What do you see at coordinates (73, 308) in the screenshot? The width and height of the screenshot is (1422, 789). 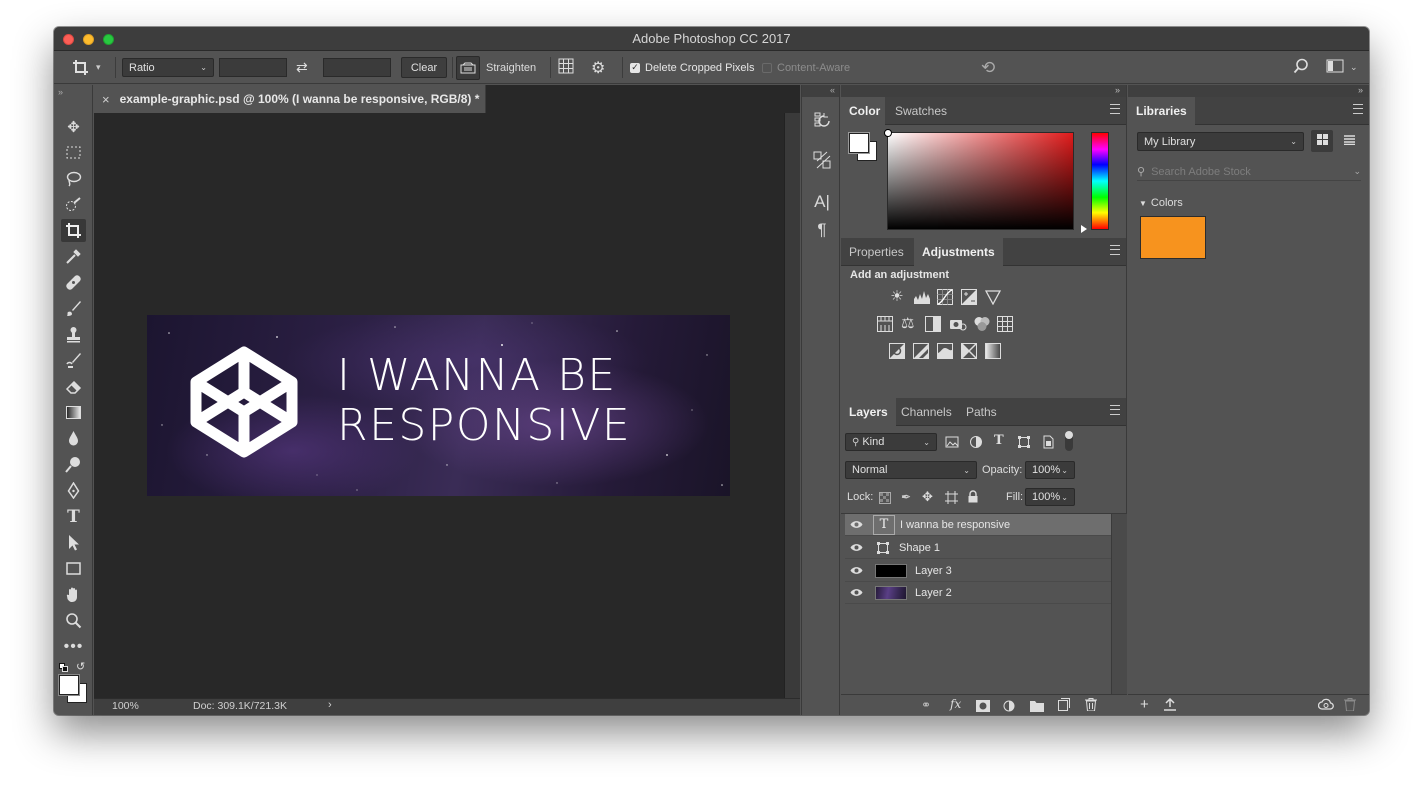 I see `brush-tool-icon` at bounding box center [73, 308].